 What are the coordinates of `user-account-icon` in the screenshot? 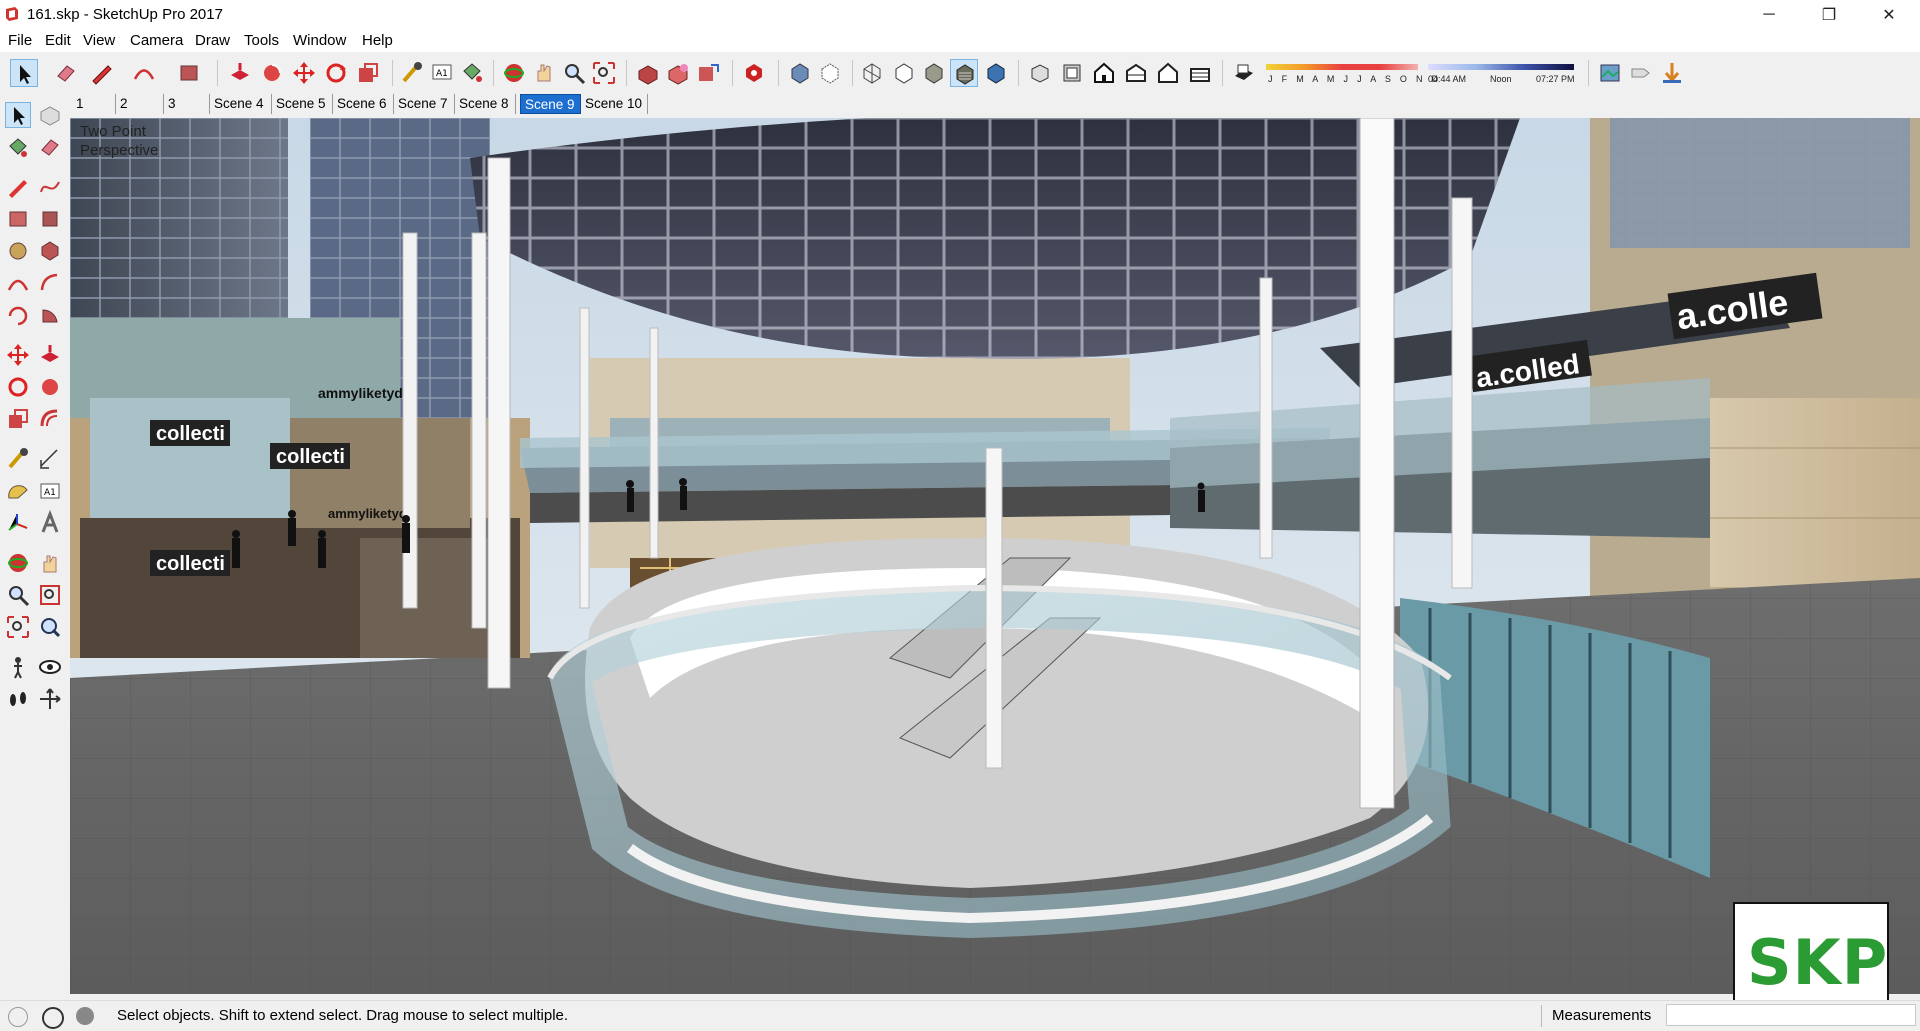 It's located at (85, 1016).